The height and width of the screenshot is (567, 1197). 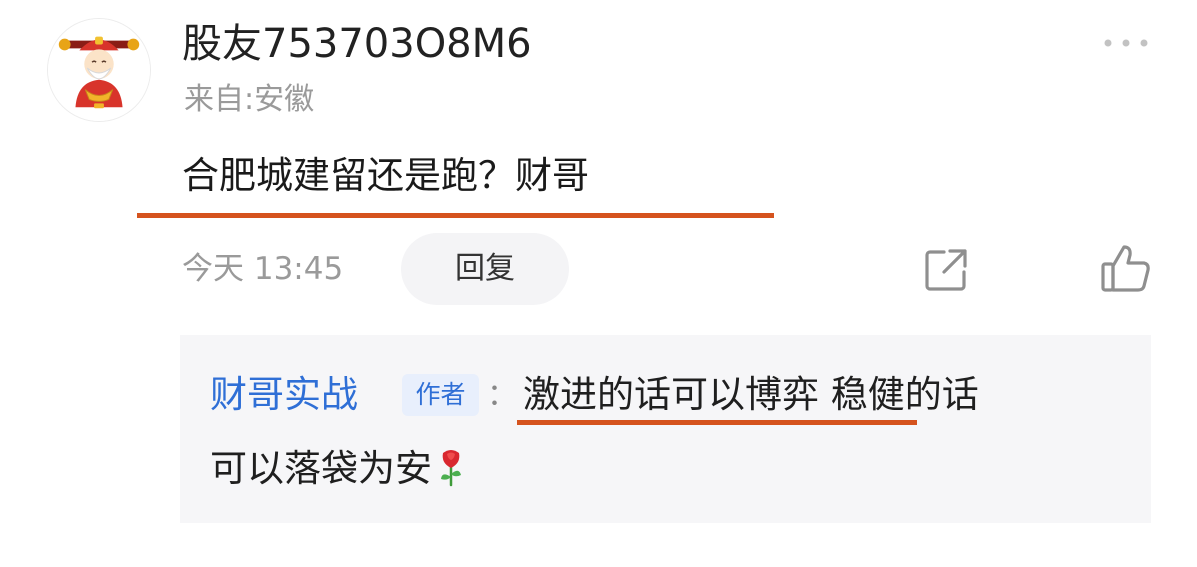 I want to click on highlight-underline, so click(x=455, y=215).